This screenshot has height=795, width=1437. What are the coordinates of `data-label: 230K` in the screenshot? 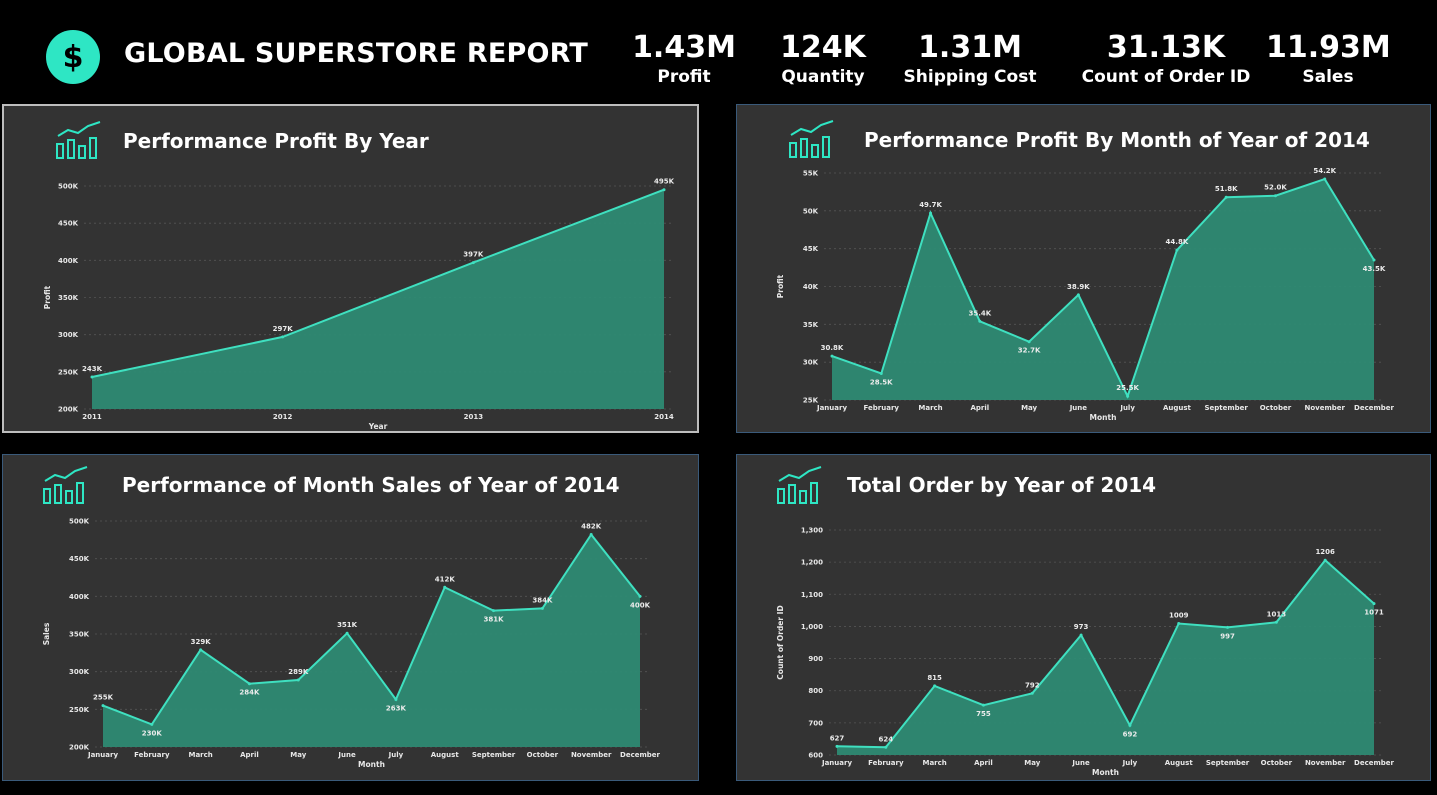 It's located at (152, 733).